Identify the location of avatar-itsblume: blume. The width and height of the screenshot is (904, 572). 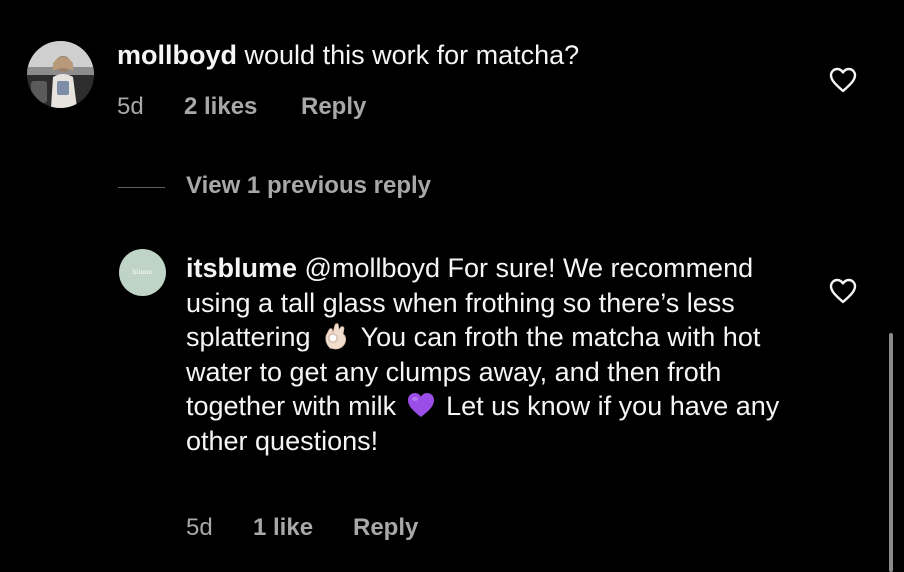
(142, 272).